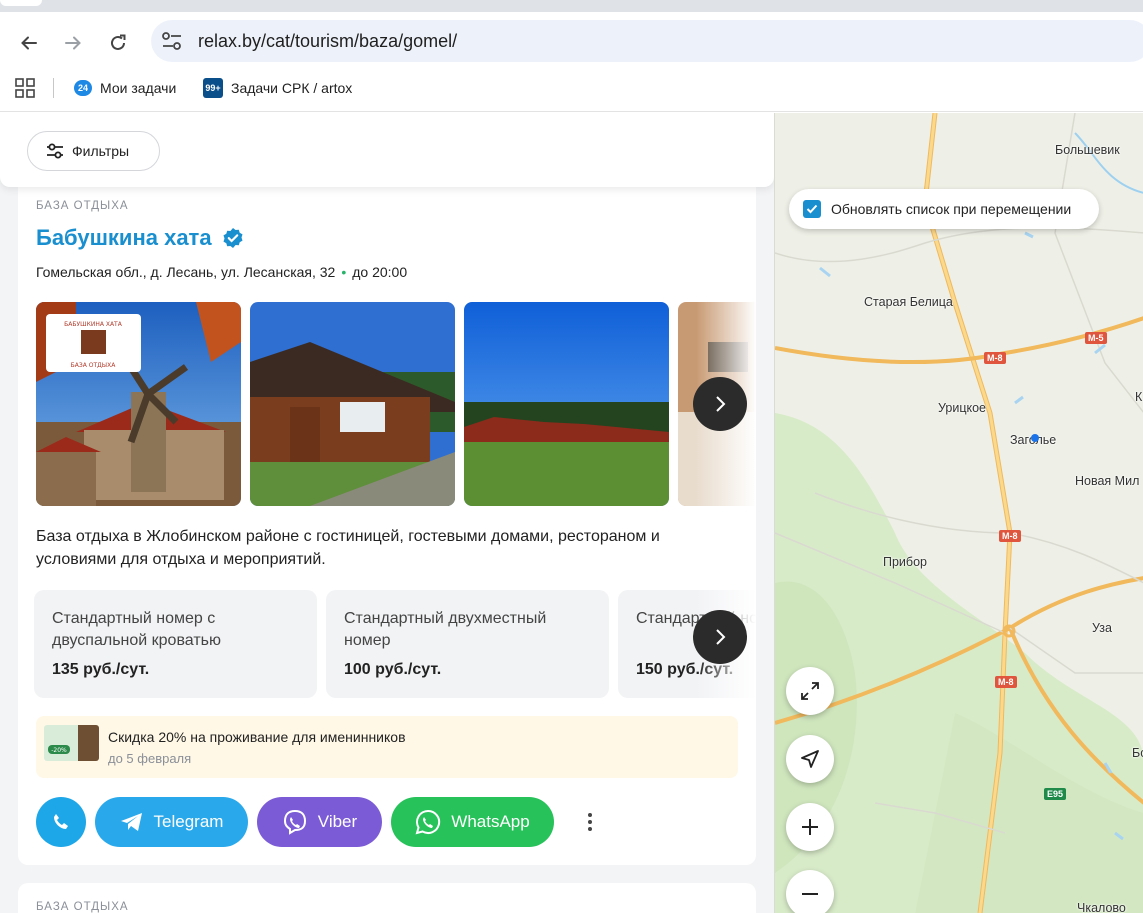 The height and width of the screenshot is (913, 1143). What do you see at coordinates (571, 91) in the screenshot?
I see `bookmarks-bar: 24 Мои задачи 99+ Задачи СРК / artox` at bounding box center [571, 91].